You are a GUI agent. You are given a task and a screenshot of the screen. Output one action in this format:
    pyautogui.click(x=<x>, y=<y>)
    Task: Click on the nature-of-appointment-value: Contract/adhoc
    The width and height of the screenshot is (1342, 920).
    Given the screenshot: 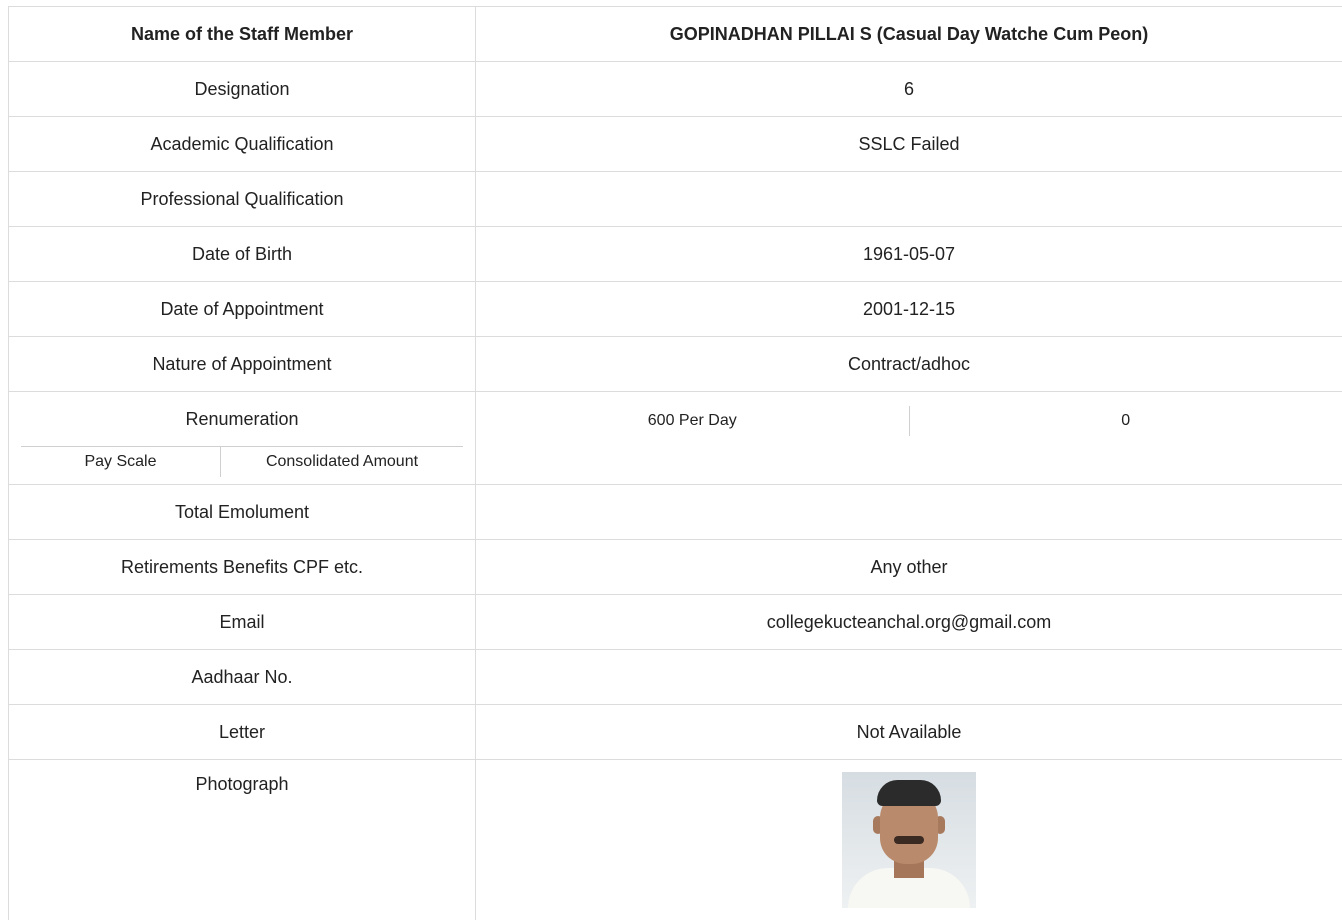 What is the action you would take?
    pyautogui.click(x=909, y=364)
    